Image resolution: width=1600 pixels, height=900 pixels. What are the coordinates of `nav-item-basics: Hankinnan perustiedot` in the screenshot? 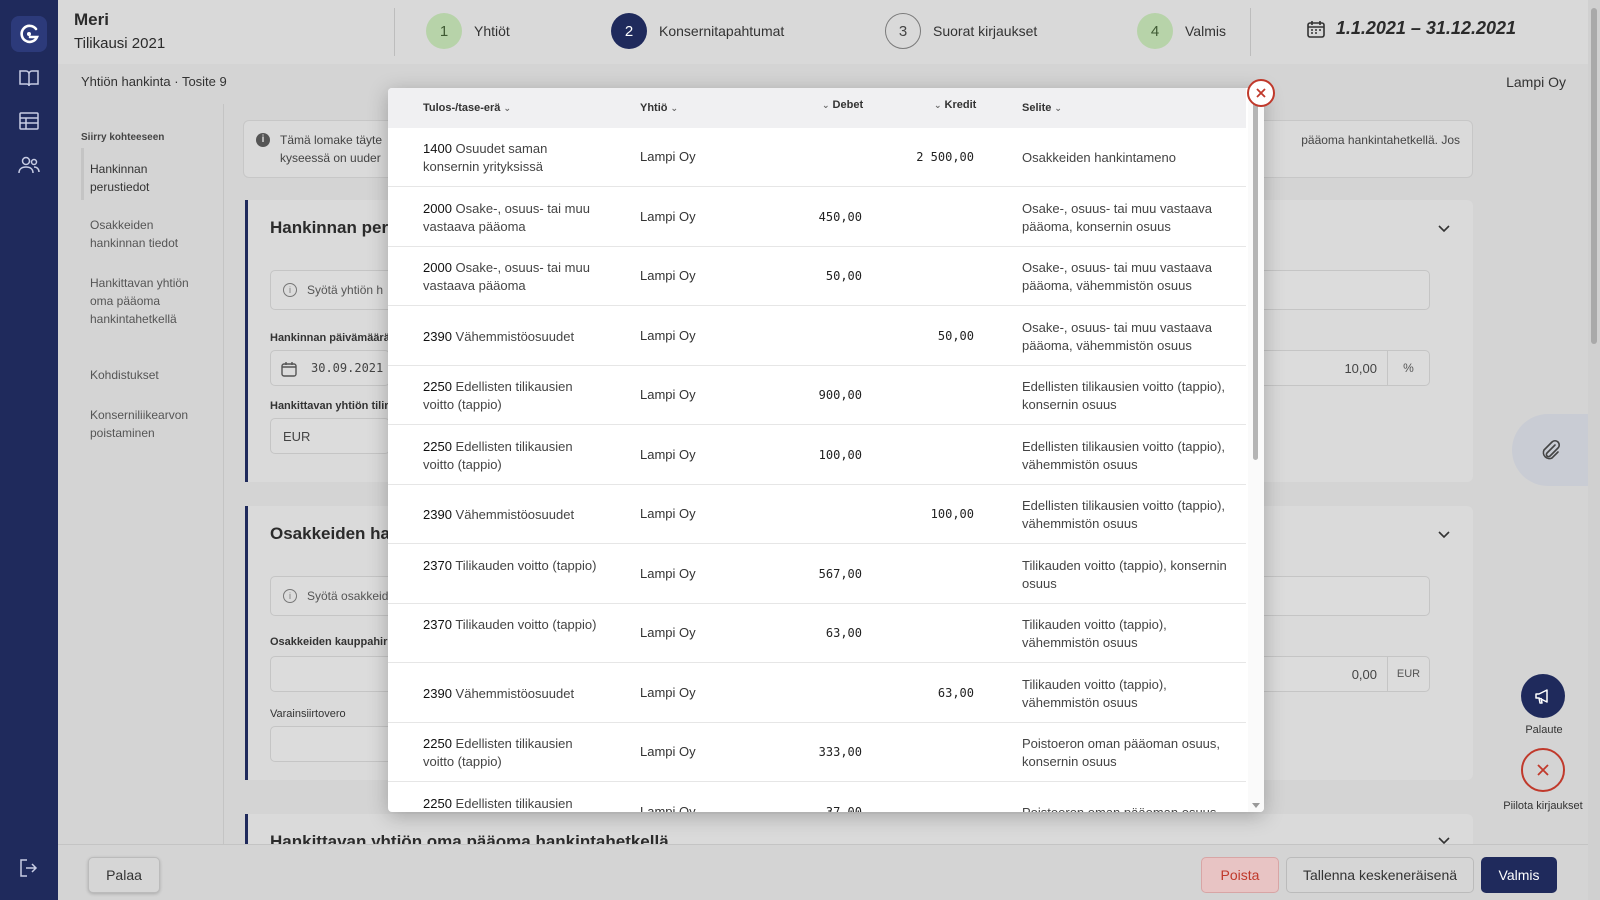 It's located at (150, 178).